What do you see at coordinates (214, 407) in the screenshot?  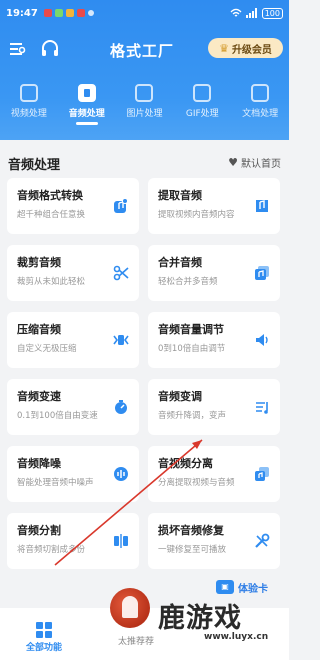 I see `tool-card-audio-pitch: 音频变调 音频升降调，变声` at bounding box center [214, 407].